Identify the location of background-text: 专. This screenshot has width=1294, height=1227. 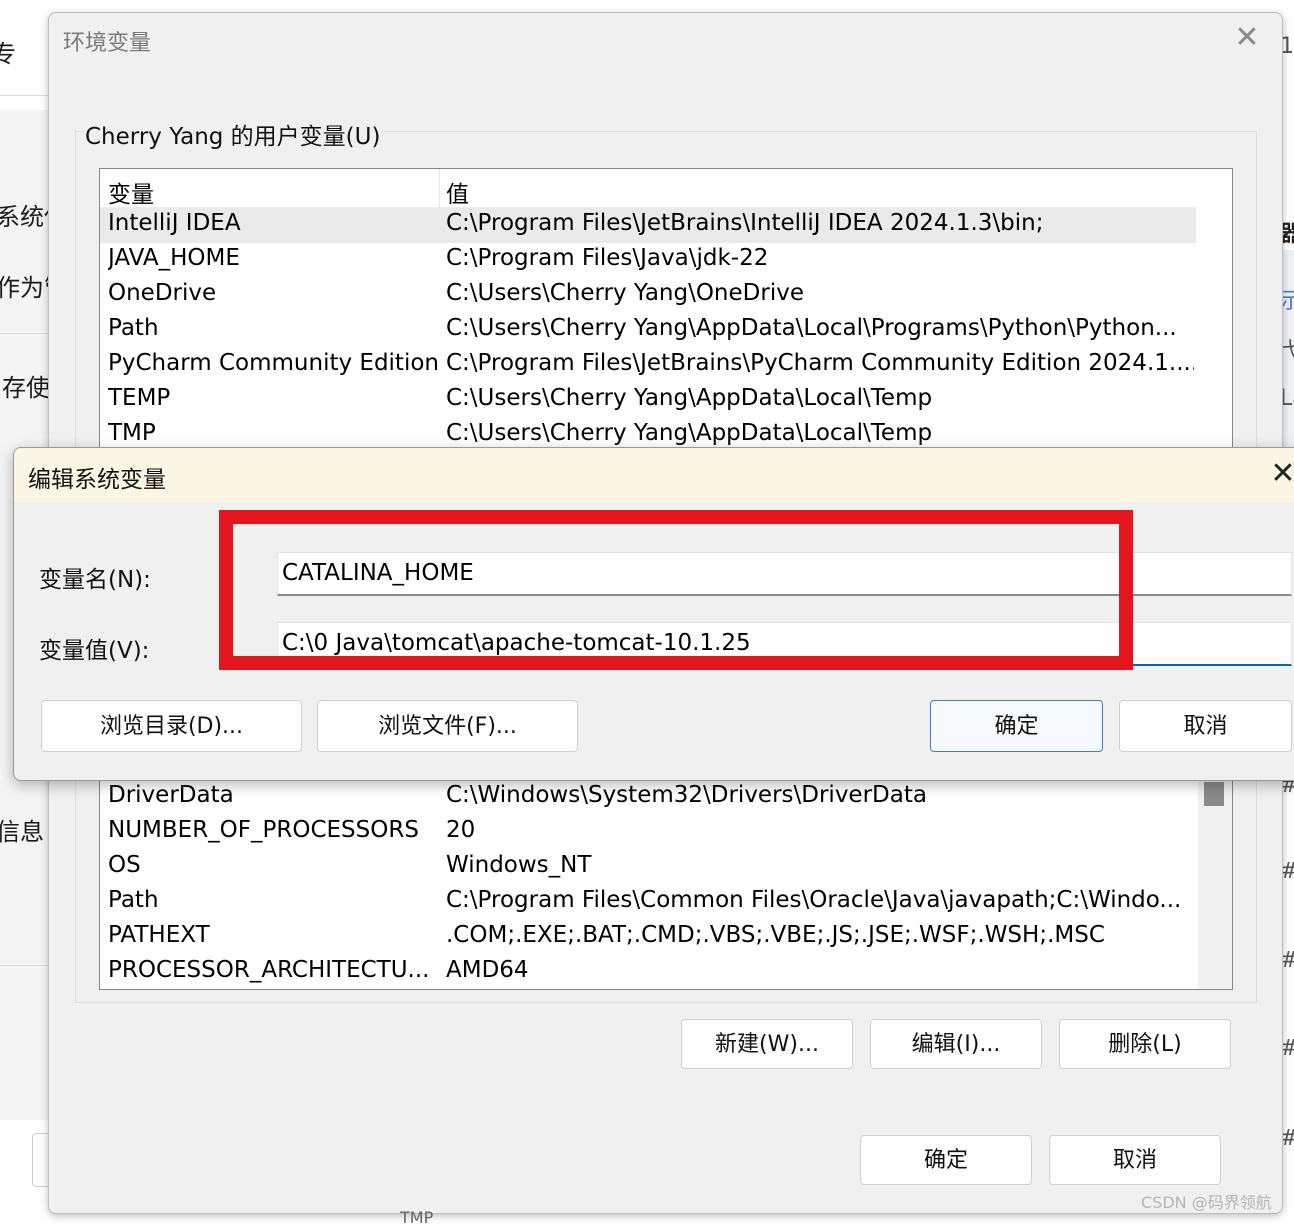
(8, 54).